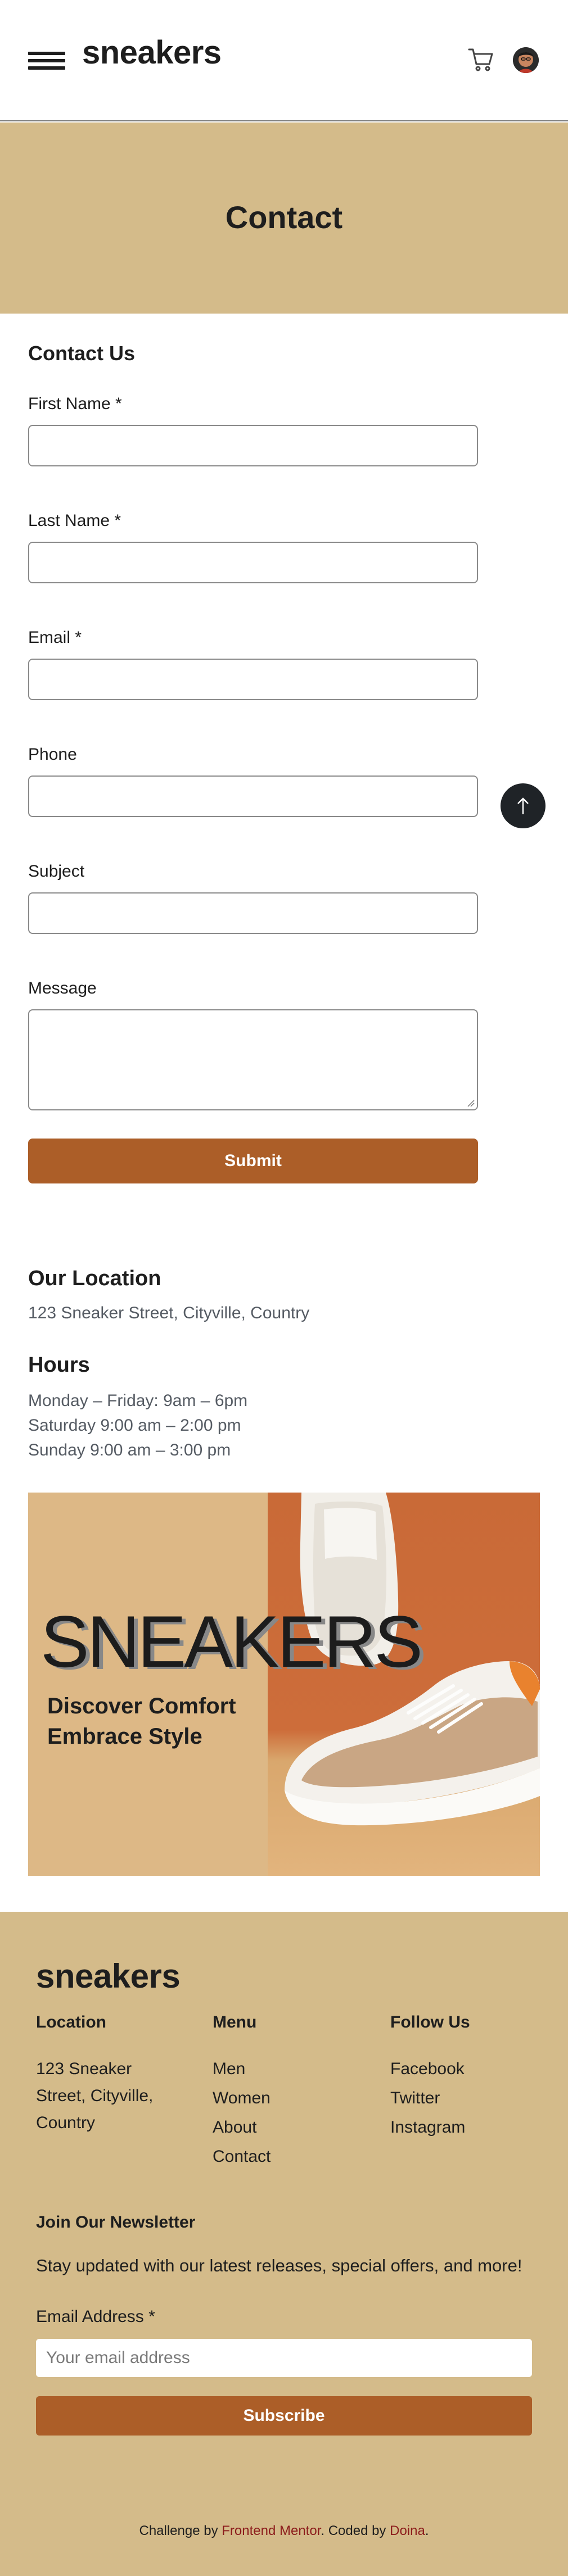 Image resolution: width=568 pixels, height=2576 pixels. Describe the element at coordinates (59, 1365) in the screenshot. I see `hours-title: Hours` at that location.